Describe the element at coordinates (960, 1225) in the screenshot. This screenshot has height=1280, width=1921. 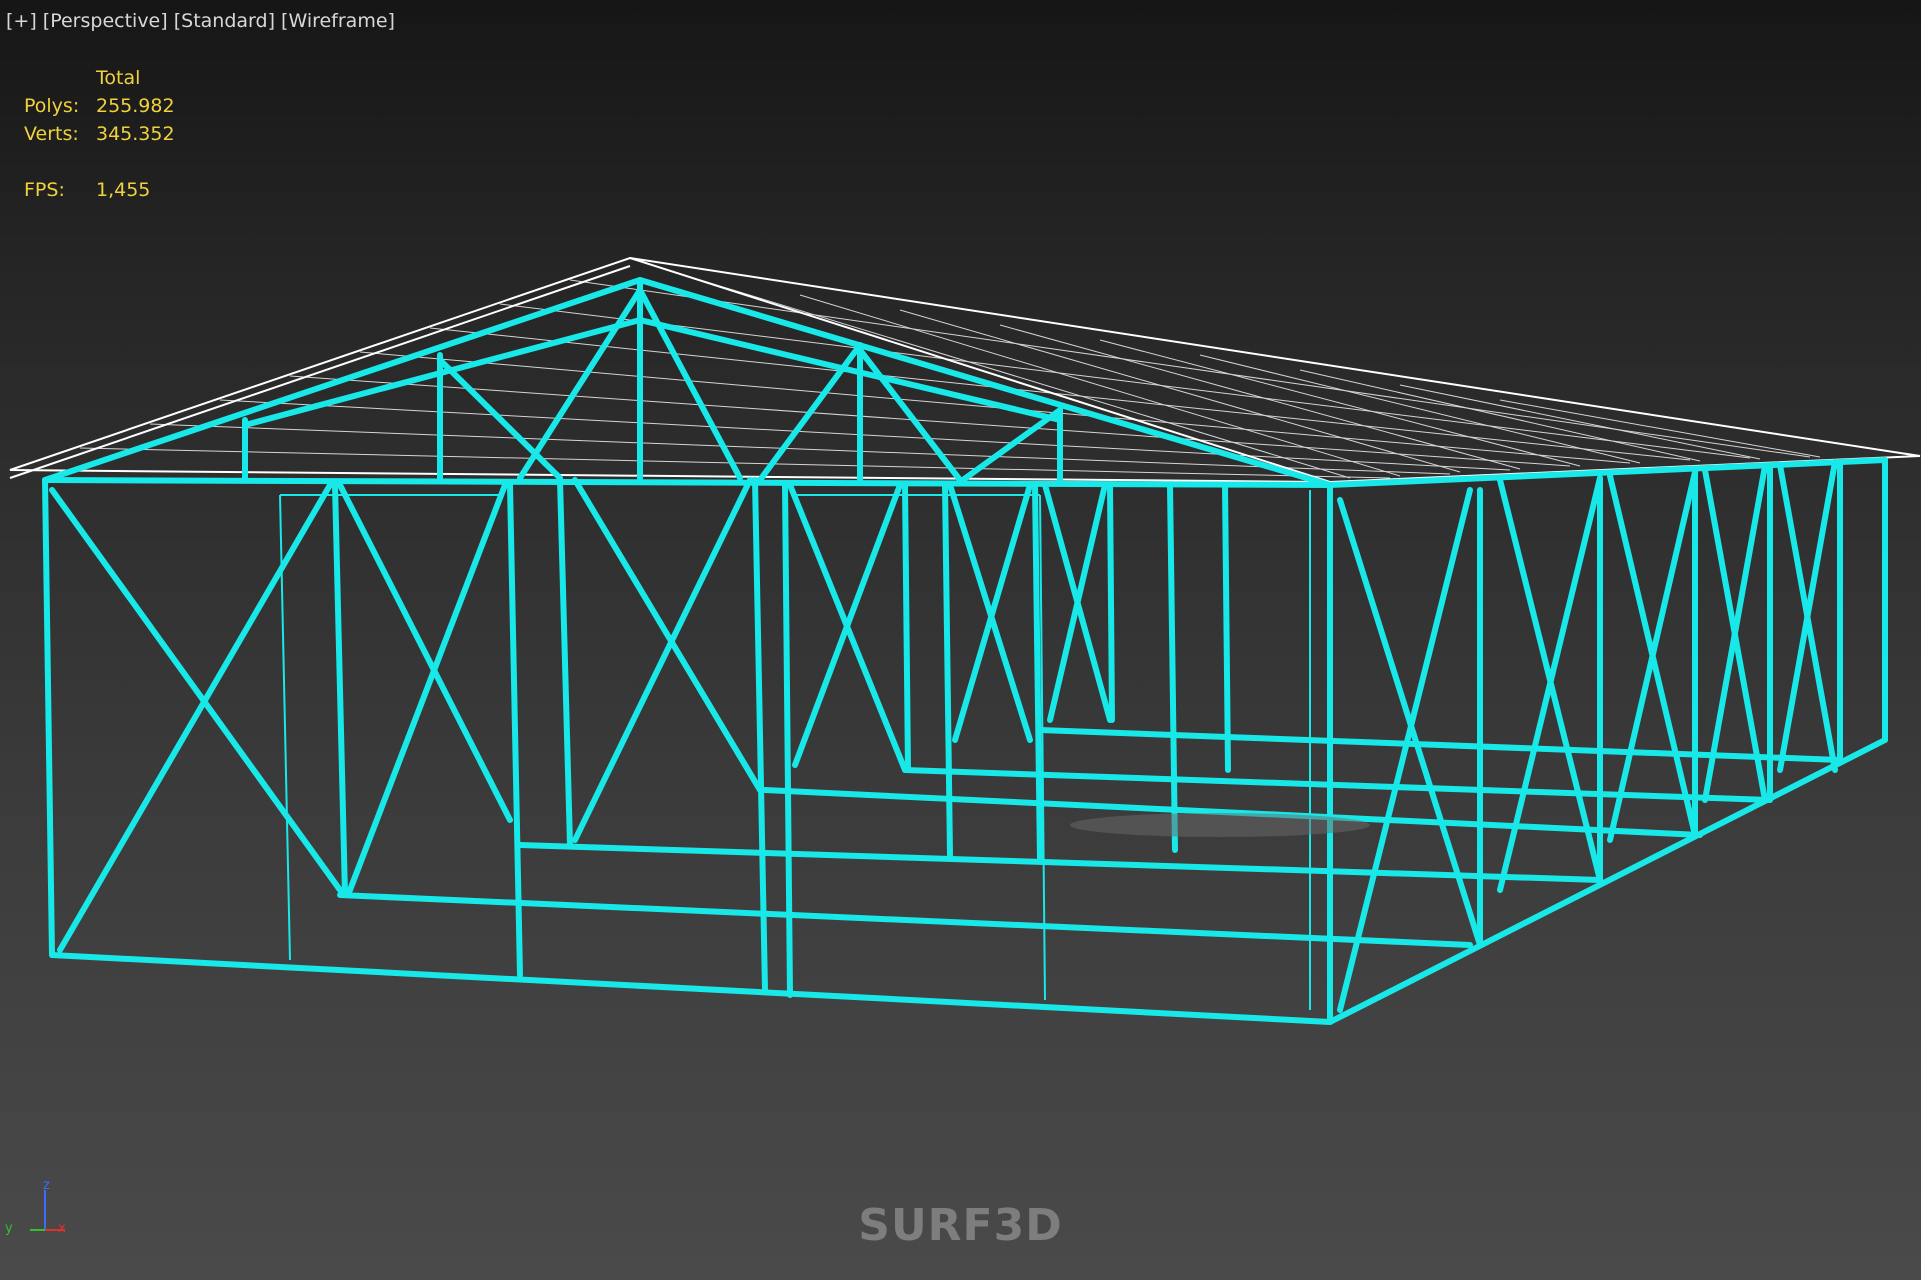
I see `watermark-logo: SURF3D` at that location.